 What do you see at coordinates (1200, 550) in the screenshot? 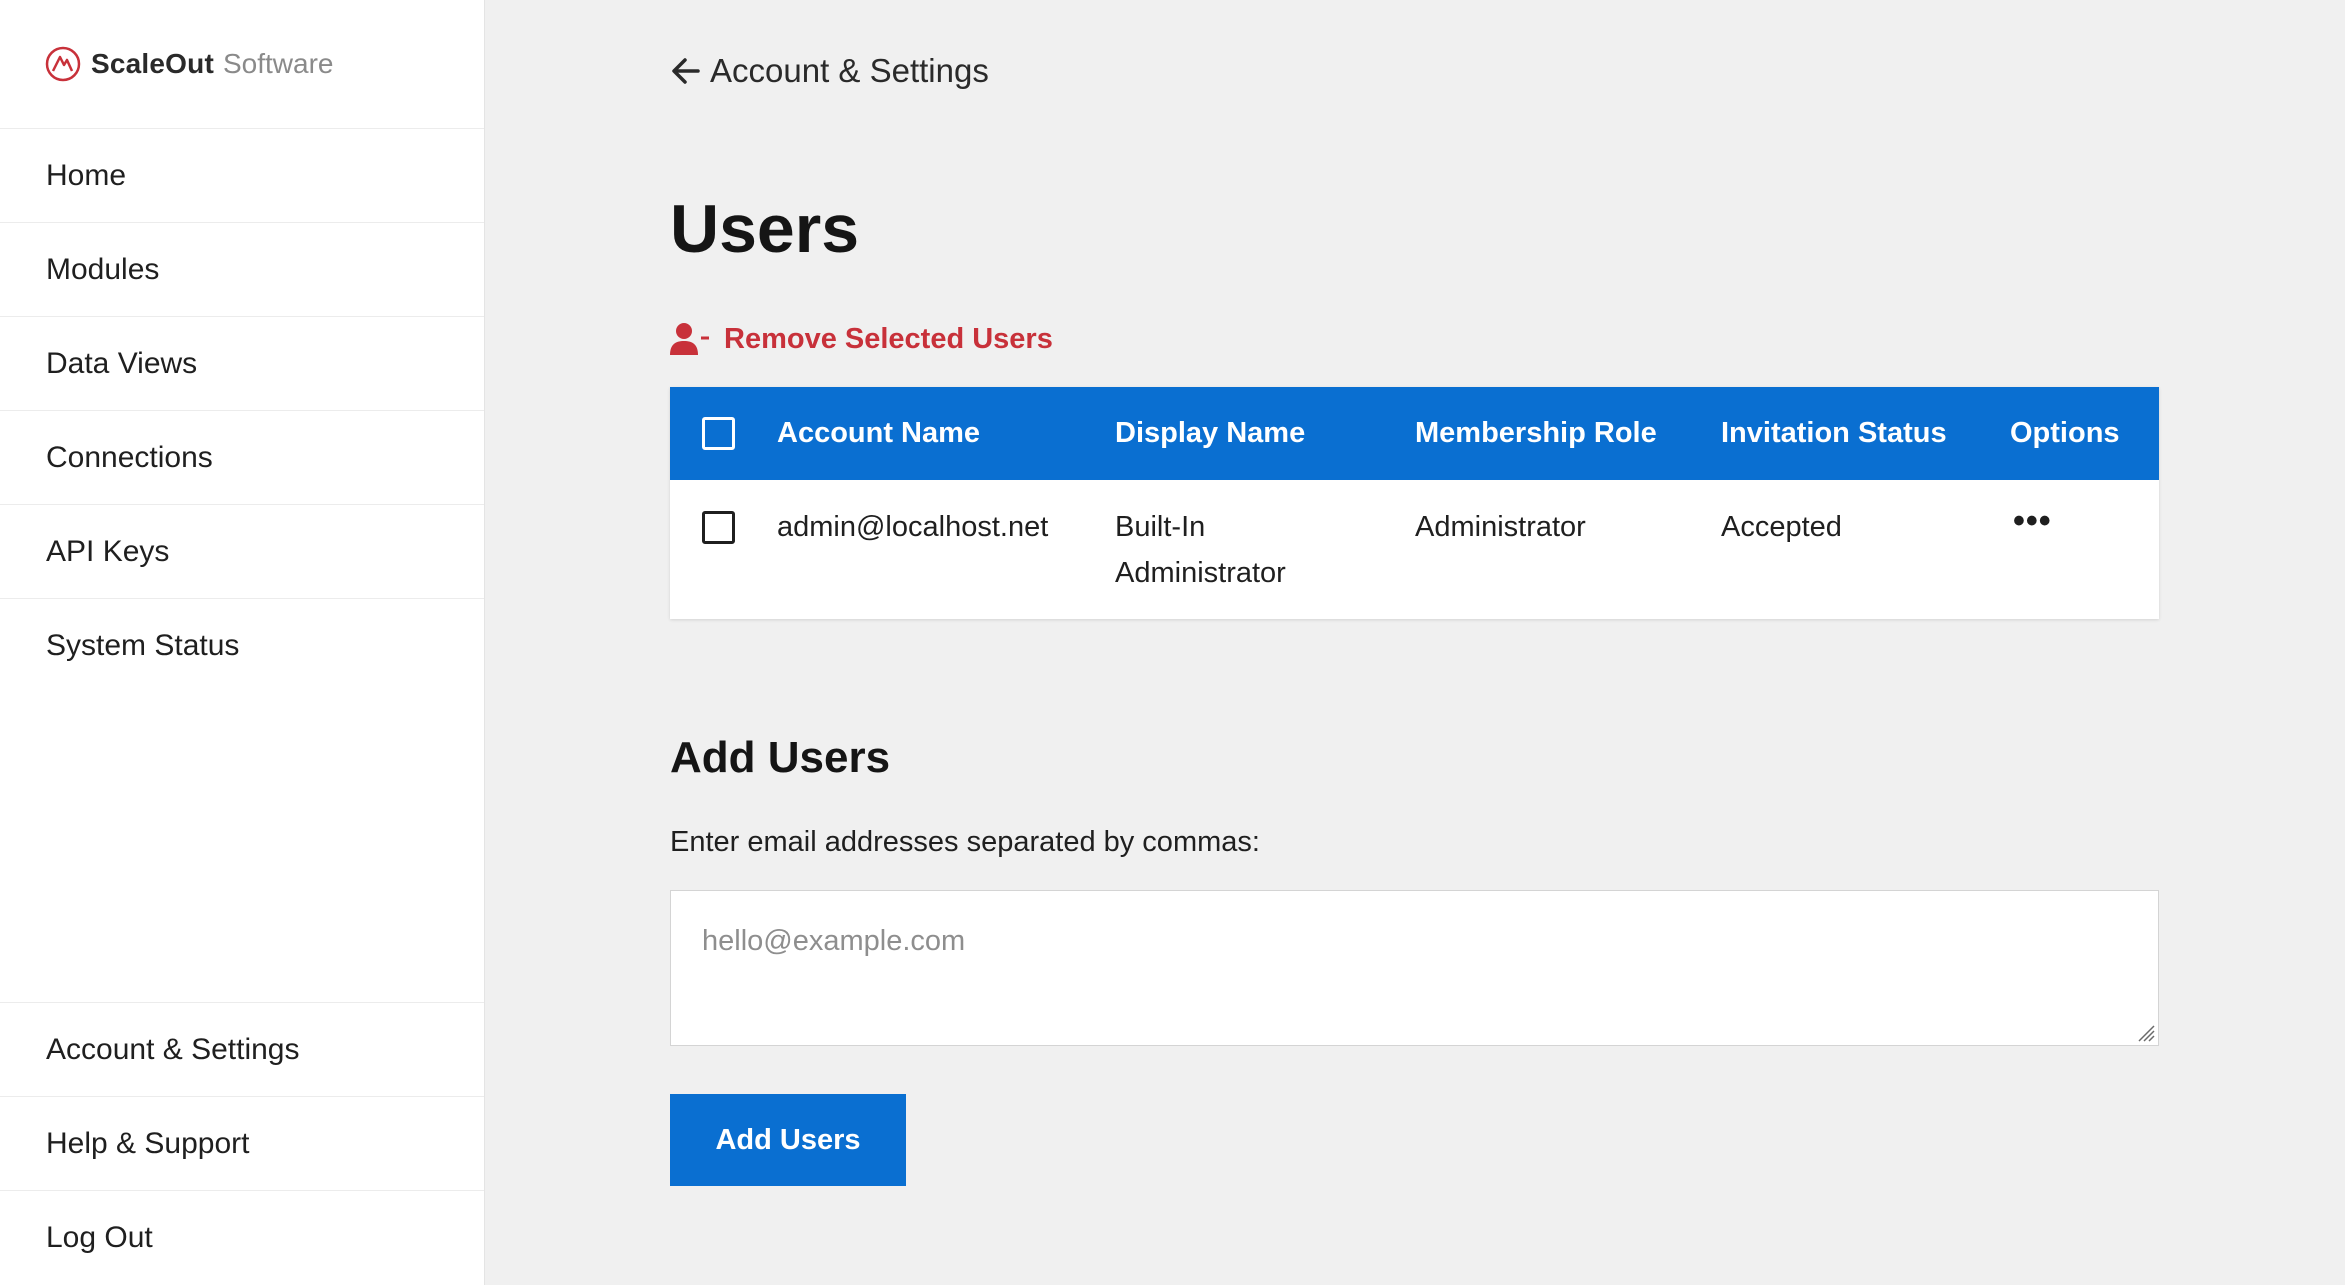
I see `cell-display-name: Built-In Administrator` at bounding box center [1200, 550].